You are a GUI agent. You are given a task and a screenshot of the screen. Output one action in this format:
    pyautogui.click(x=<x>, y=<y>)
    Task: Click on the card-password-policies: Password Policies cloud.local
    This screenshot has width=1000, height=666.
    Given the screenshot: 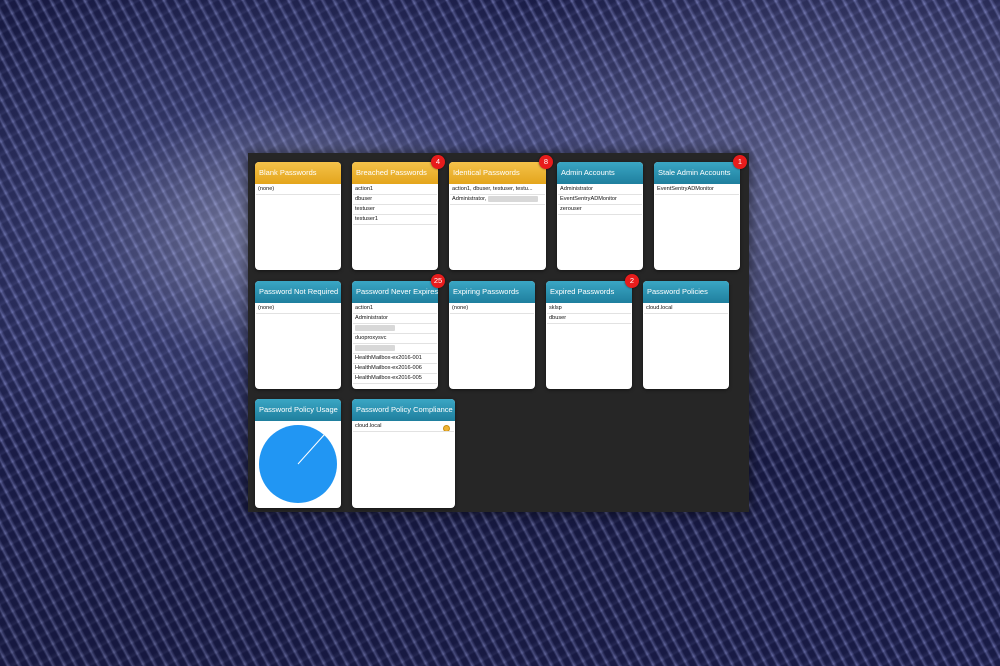 What is the action you would take?
    pyautogui.click(x=686, y=335)
    